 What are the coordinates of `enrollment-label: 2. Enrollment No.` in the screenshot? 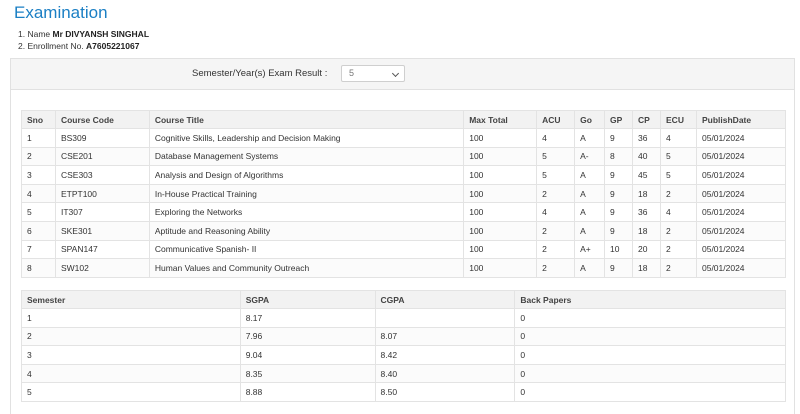 It's located at (52, 46).